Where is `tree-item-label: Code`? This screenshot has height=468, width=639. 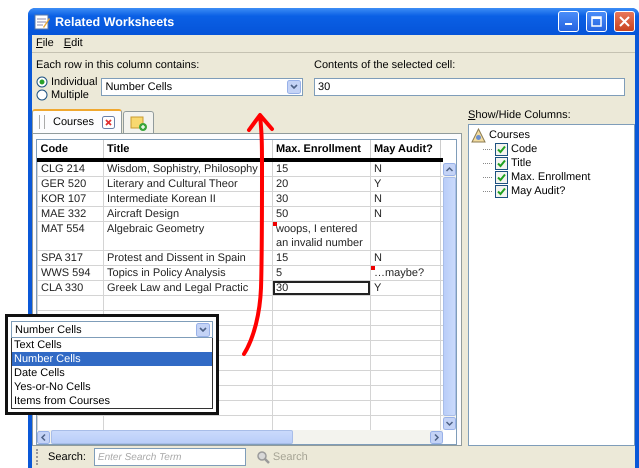 tree-item-label: Code is located at coordinates (524, 149).